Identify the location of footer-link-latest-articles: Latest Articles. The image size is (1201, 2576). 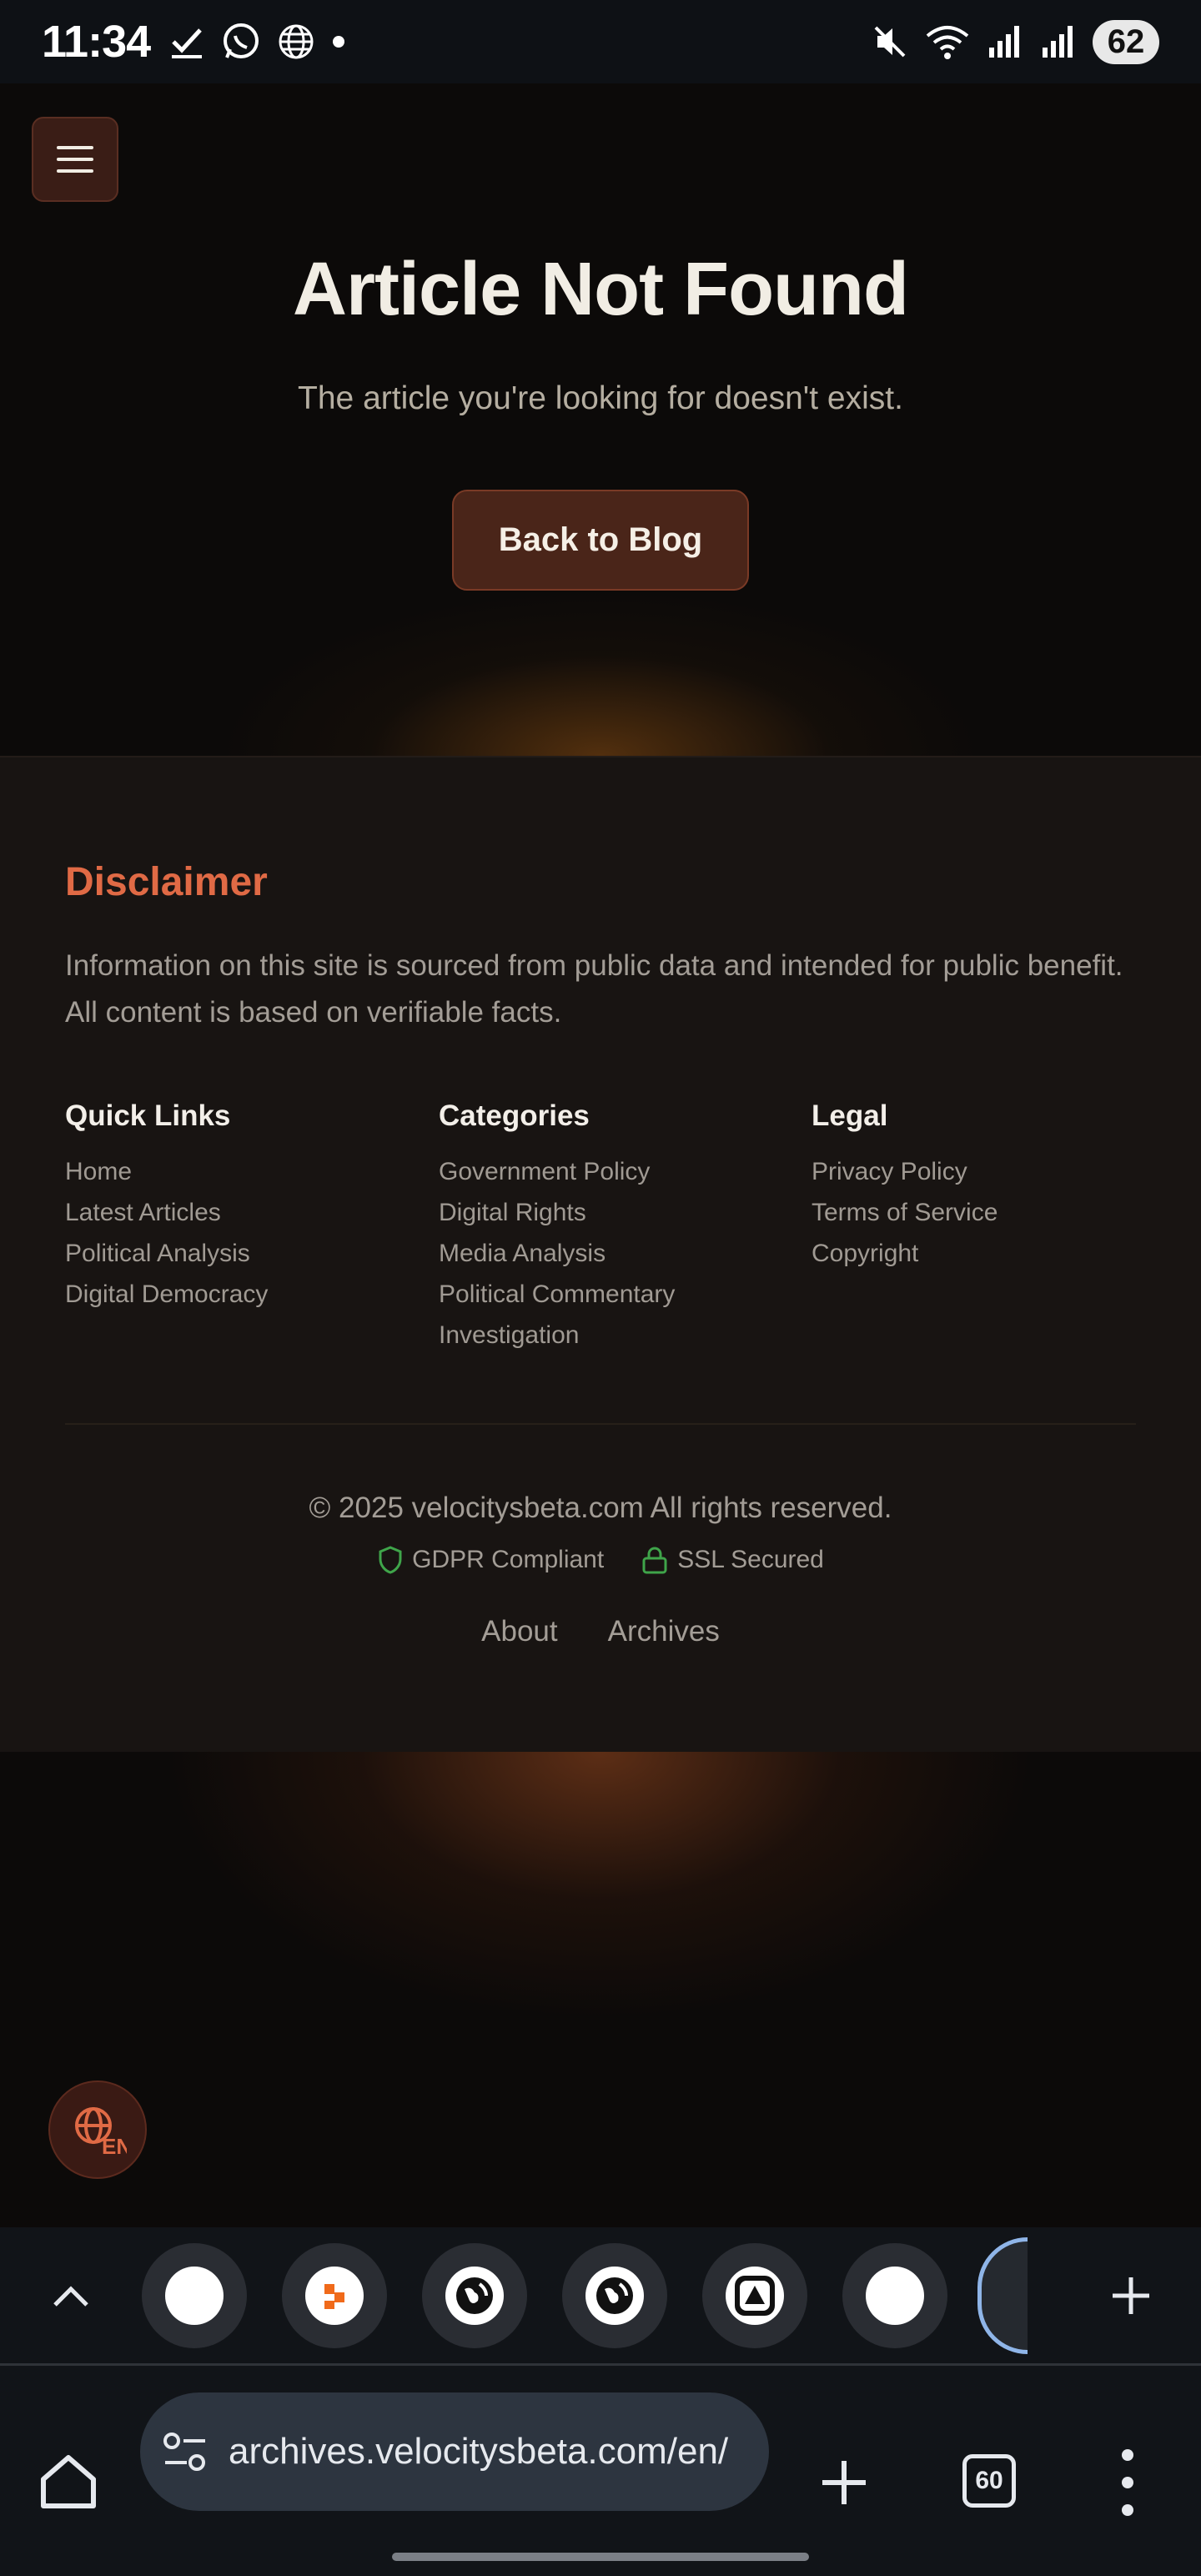
(166, 1212).